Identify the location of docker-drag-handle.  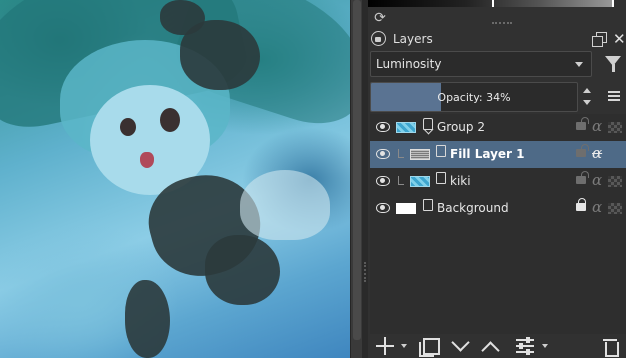
(502, 24).